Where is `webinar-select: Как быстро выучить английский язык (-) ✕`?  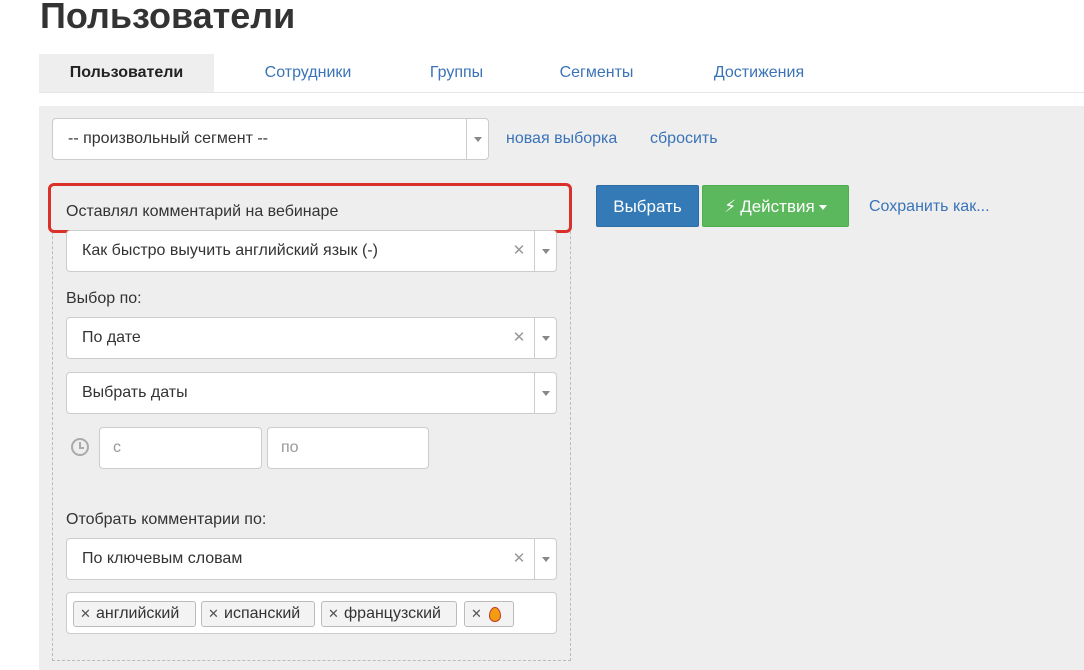
webinar-select: Как быстро выучить английский язык (-) ✕ is located at coordinates (311, 251).